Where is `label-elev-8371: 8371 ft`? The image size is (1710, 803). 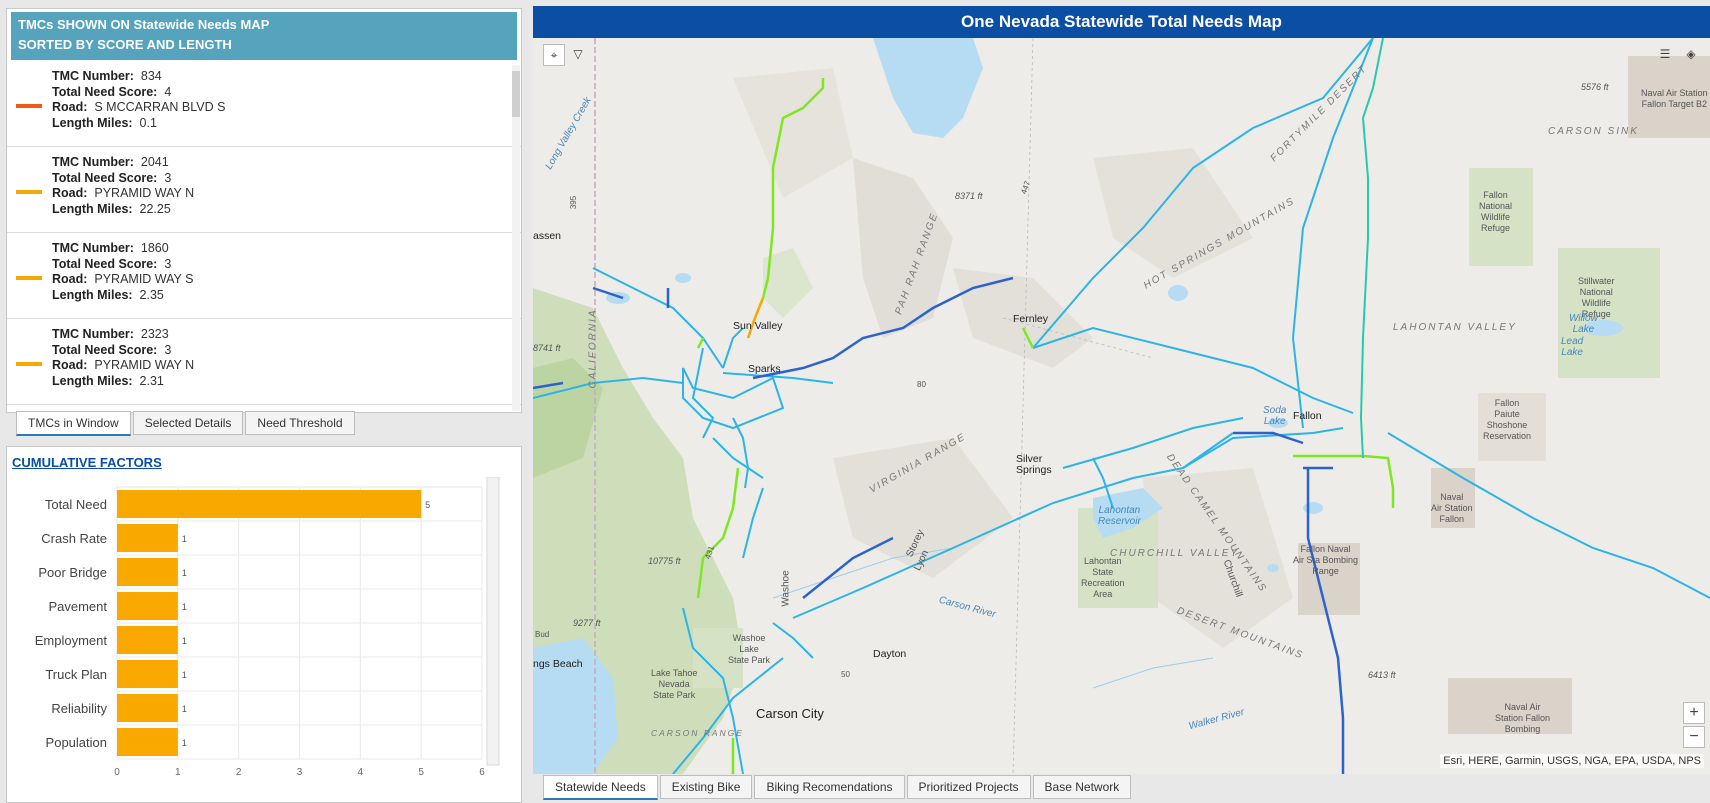
label-elev-8371: 8371 ft is located at coordinates (969, 196).